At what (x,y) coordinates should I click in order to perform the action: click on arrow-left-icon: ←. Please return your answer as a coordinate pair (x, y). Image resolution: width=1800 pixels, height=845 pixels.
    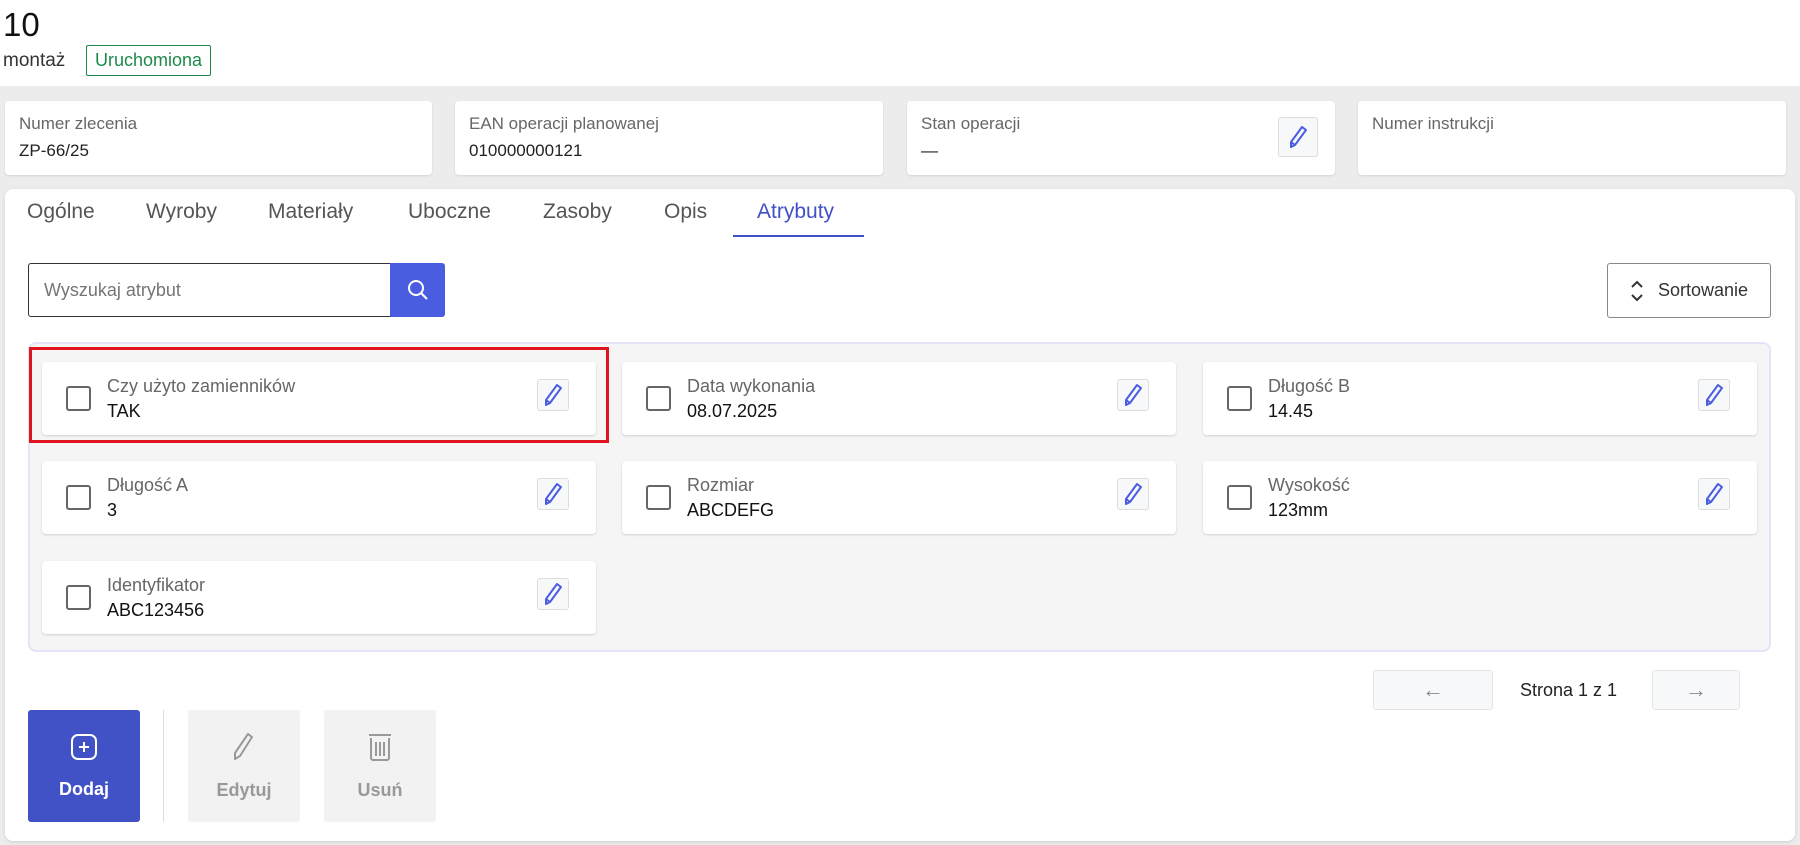
    Looking at the image, I should click on (1433, 689).